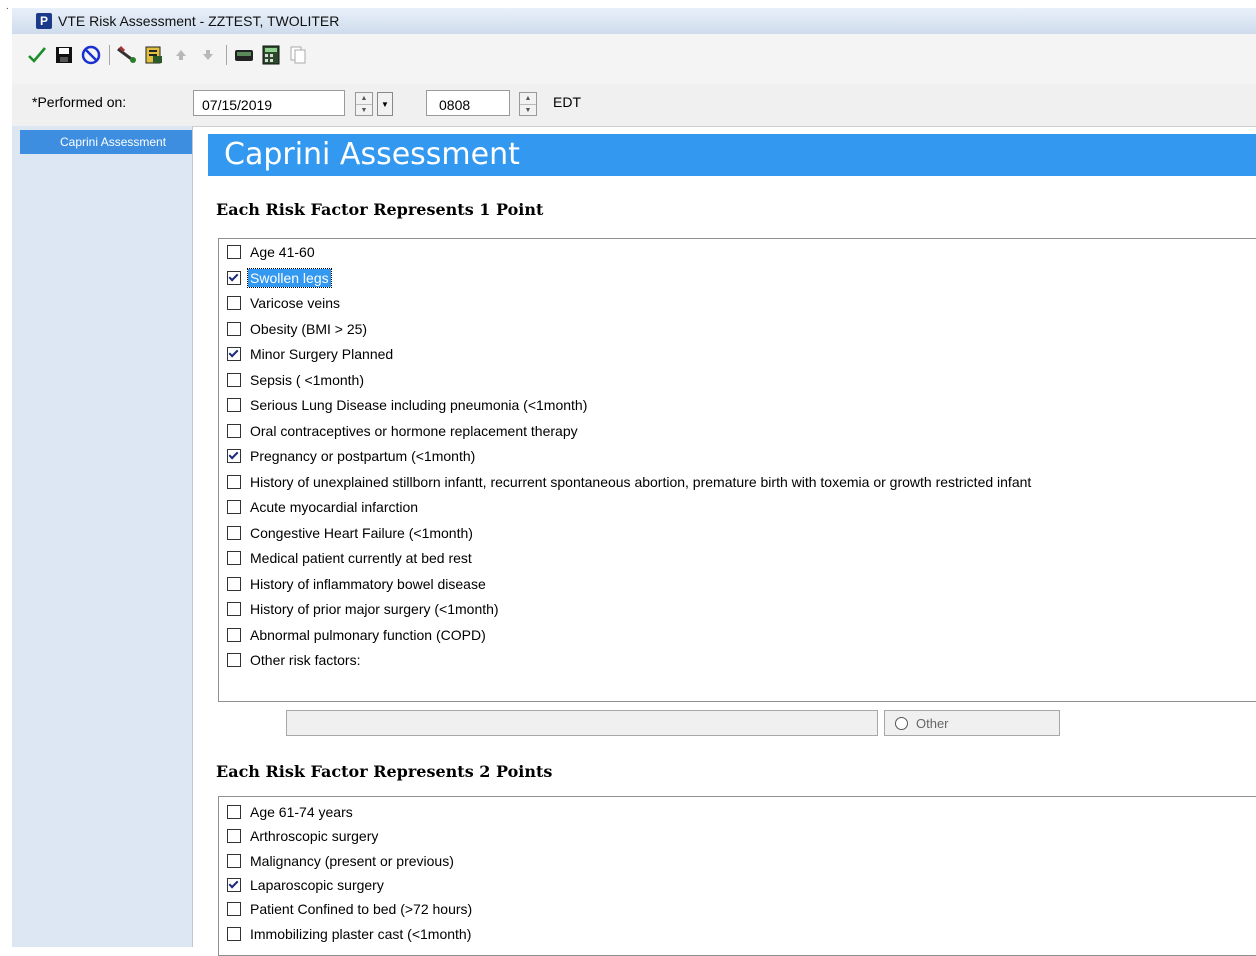 Image resolution: width=1256 pixels, height=956 pixels. Describe the element at coordinates (102, 536) in the screenshot. I see `form-sections-sidebar: Caprini Assessment` at that location.